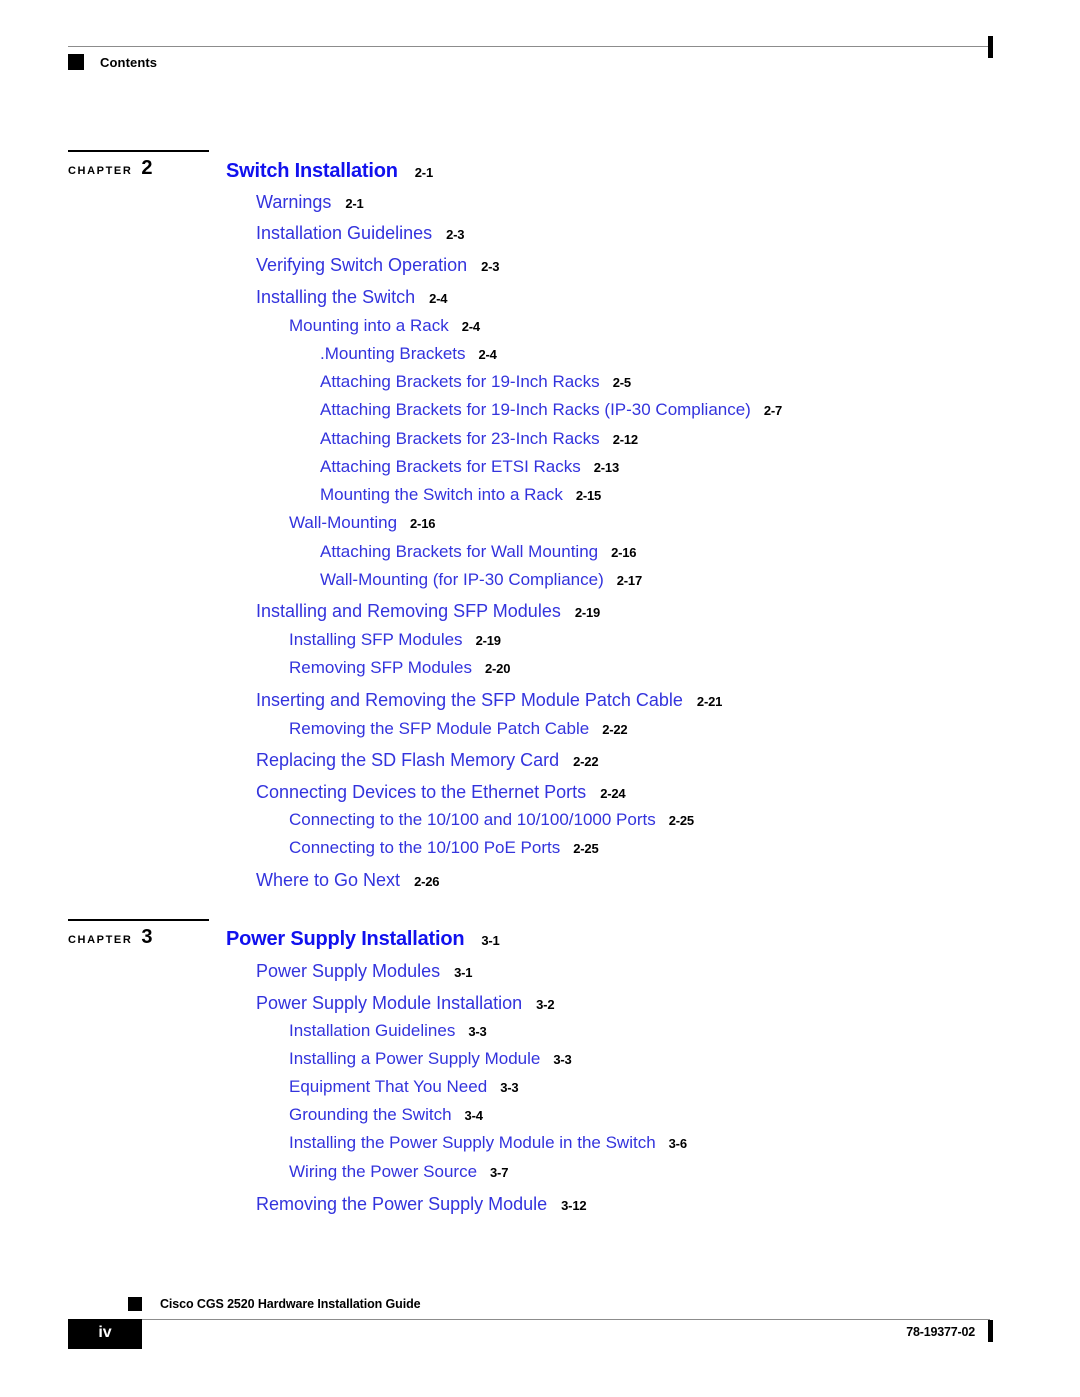 This screenshot has height=1397, width=1080. What do you see at coordinates (370, 1114) in the screenshot?
I see `toc-entry-title: Grounding the Switch` at bounding box center [370, 1114].